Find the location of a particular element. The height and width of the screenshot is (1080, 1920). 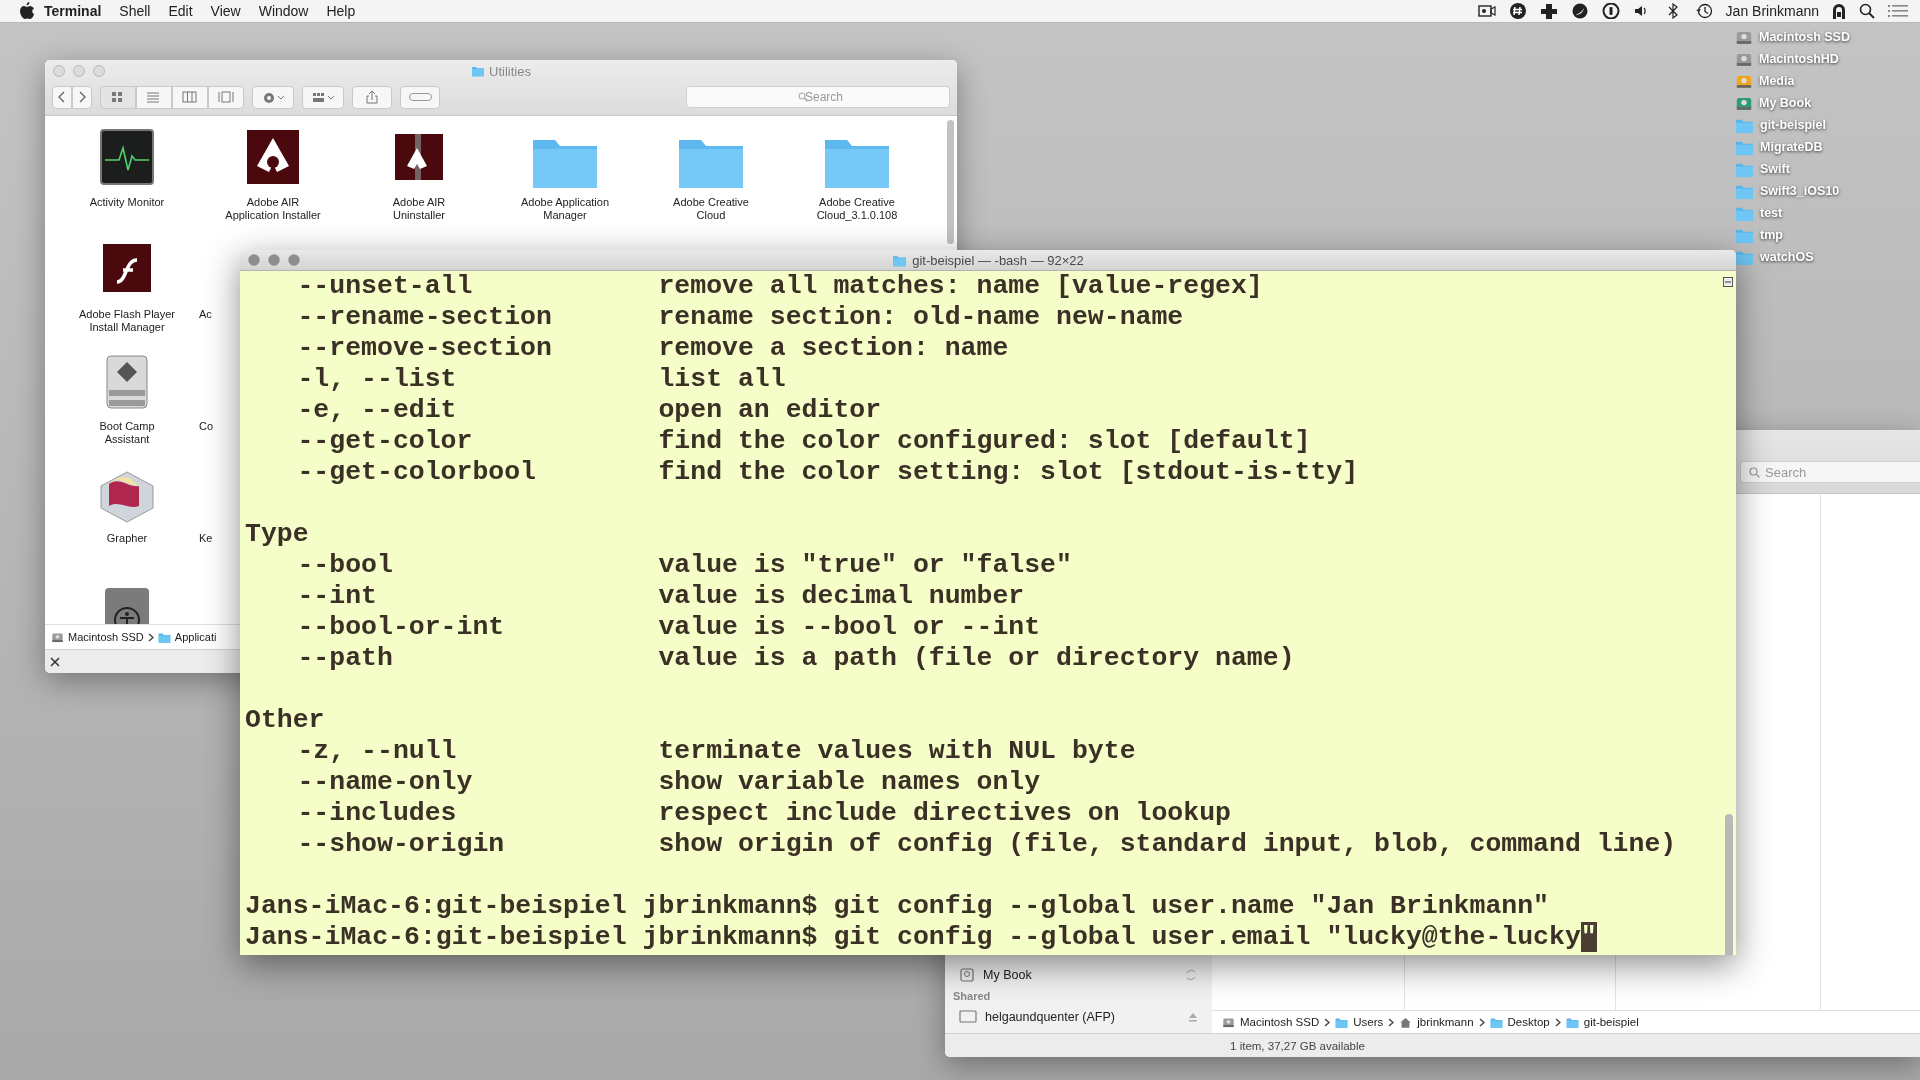

option-name: -e, --edit is located at coordinates (377, 410).